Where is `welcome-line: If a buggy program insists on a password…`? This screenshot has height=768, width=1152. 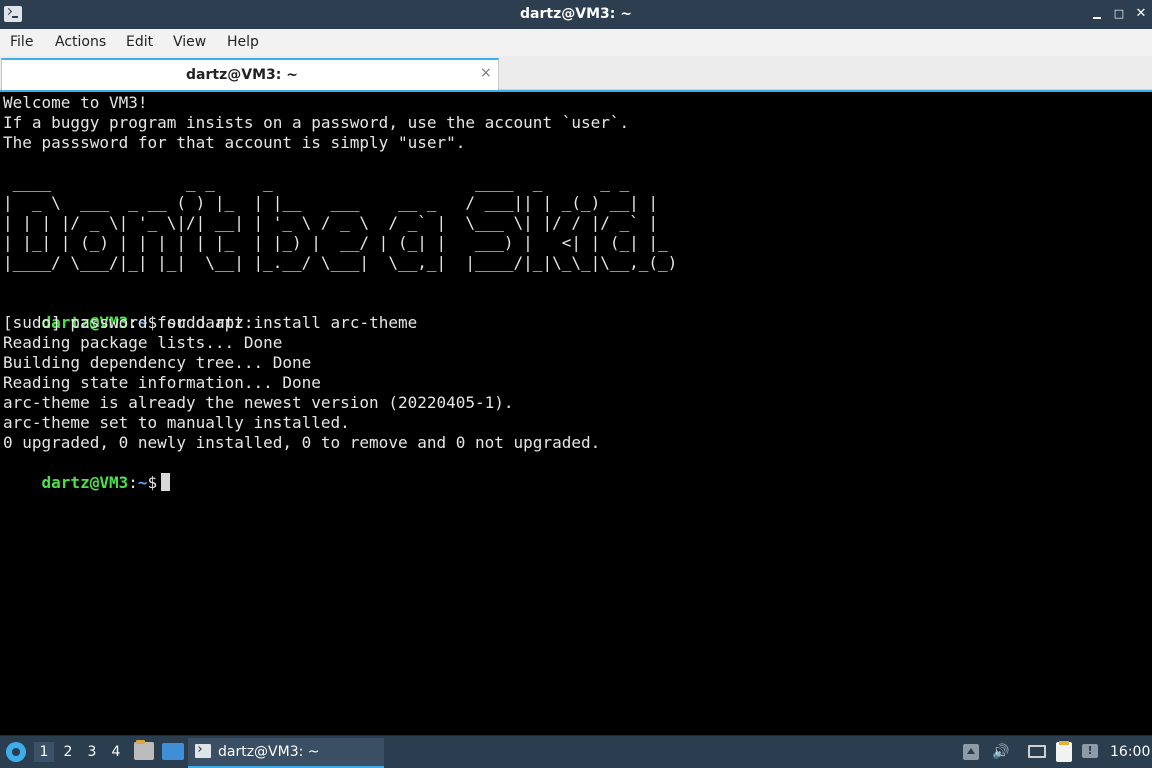 welcome-line: If a buggy program insists on a password… is located at coordinates (316, 122).